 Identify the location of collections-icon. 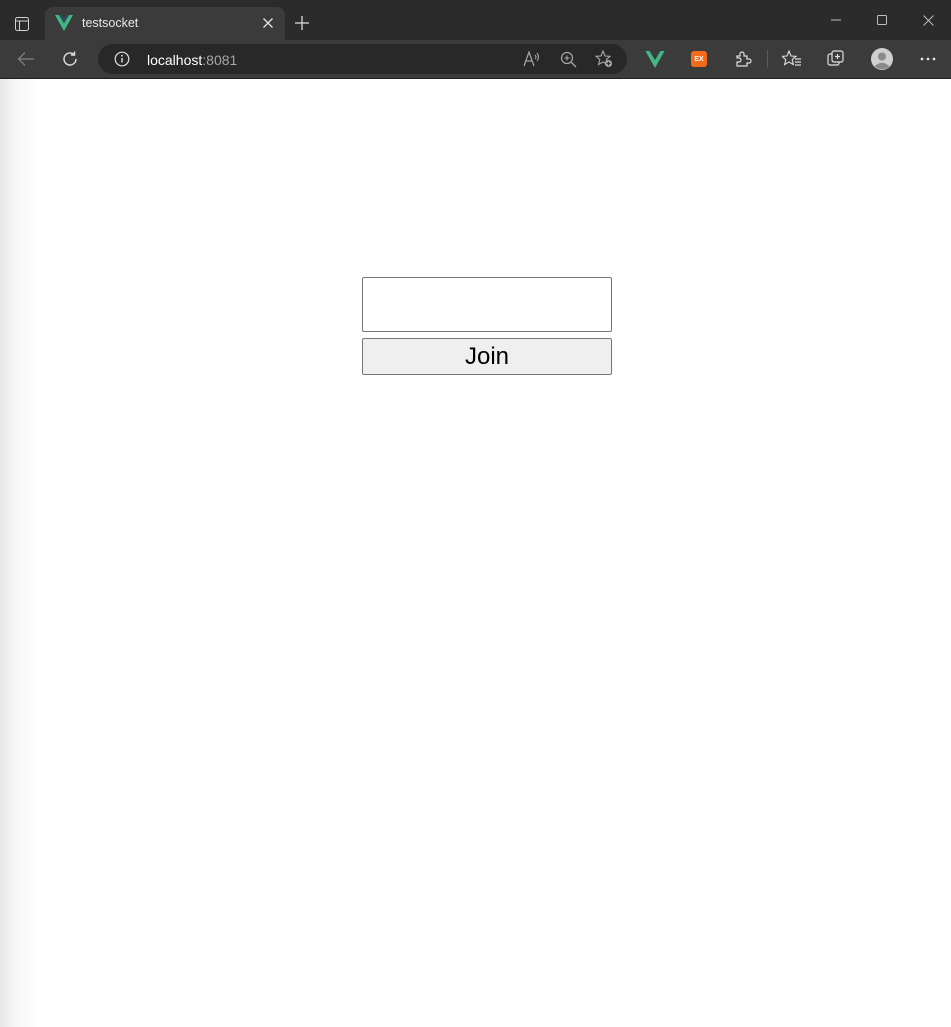
(835, 58).